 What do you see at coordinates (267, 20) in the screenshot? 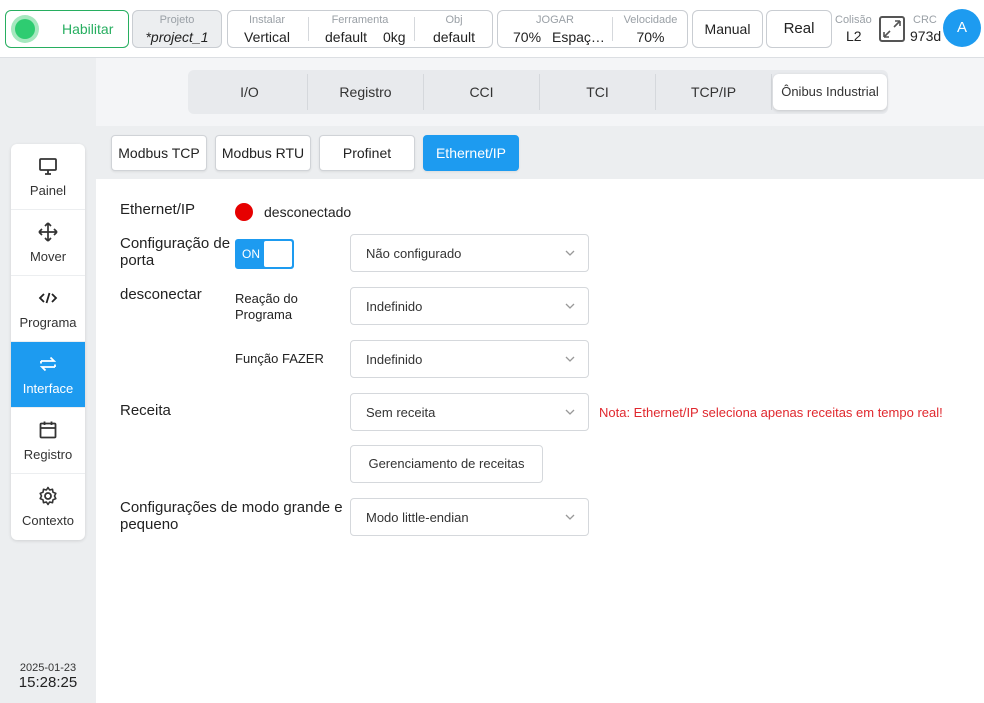
I see `install-label: Instalar` at bounding box center [267, 20].